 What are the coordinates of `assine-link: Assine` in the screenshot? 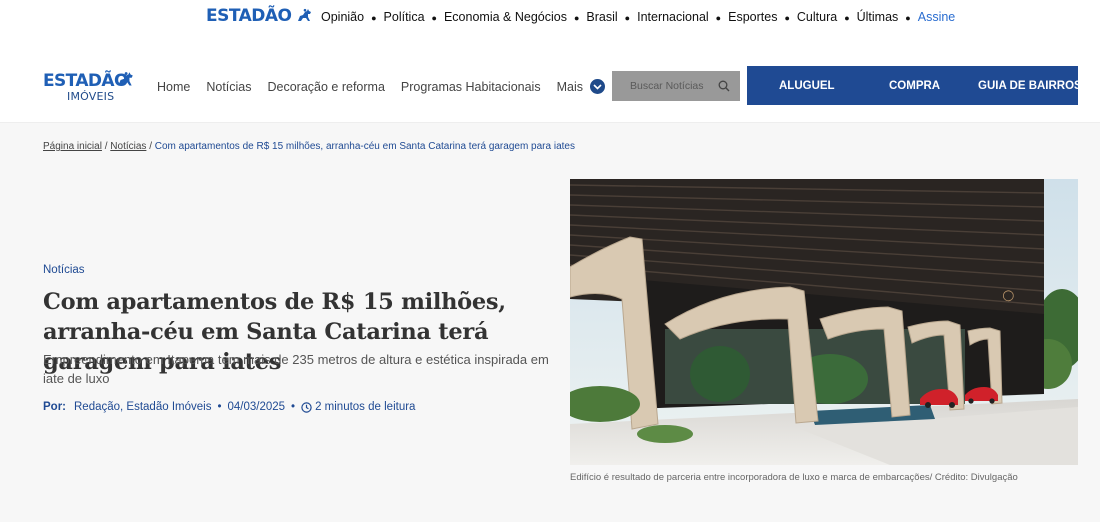 It's located at (937, 17).